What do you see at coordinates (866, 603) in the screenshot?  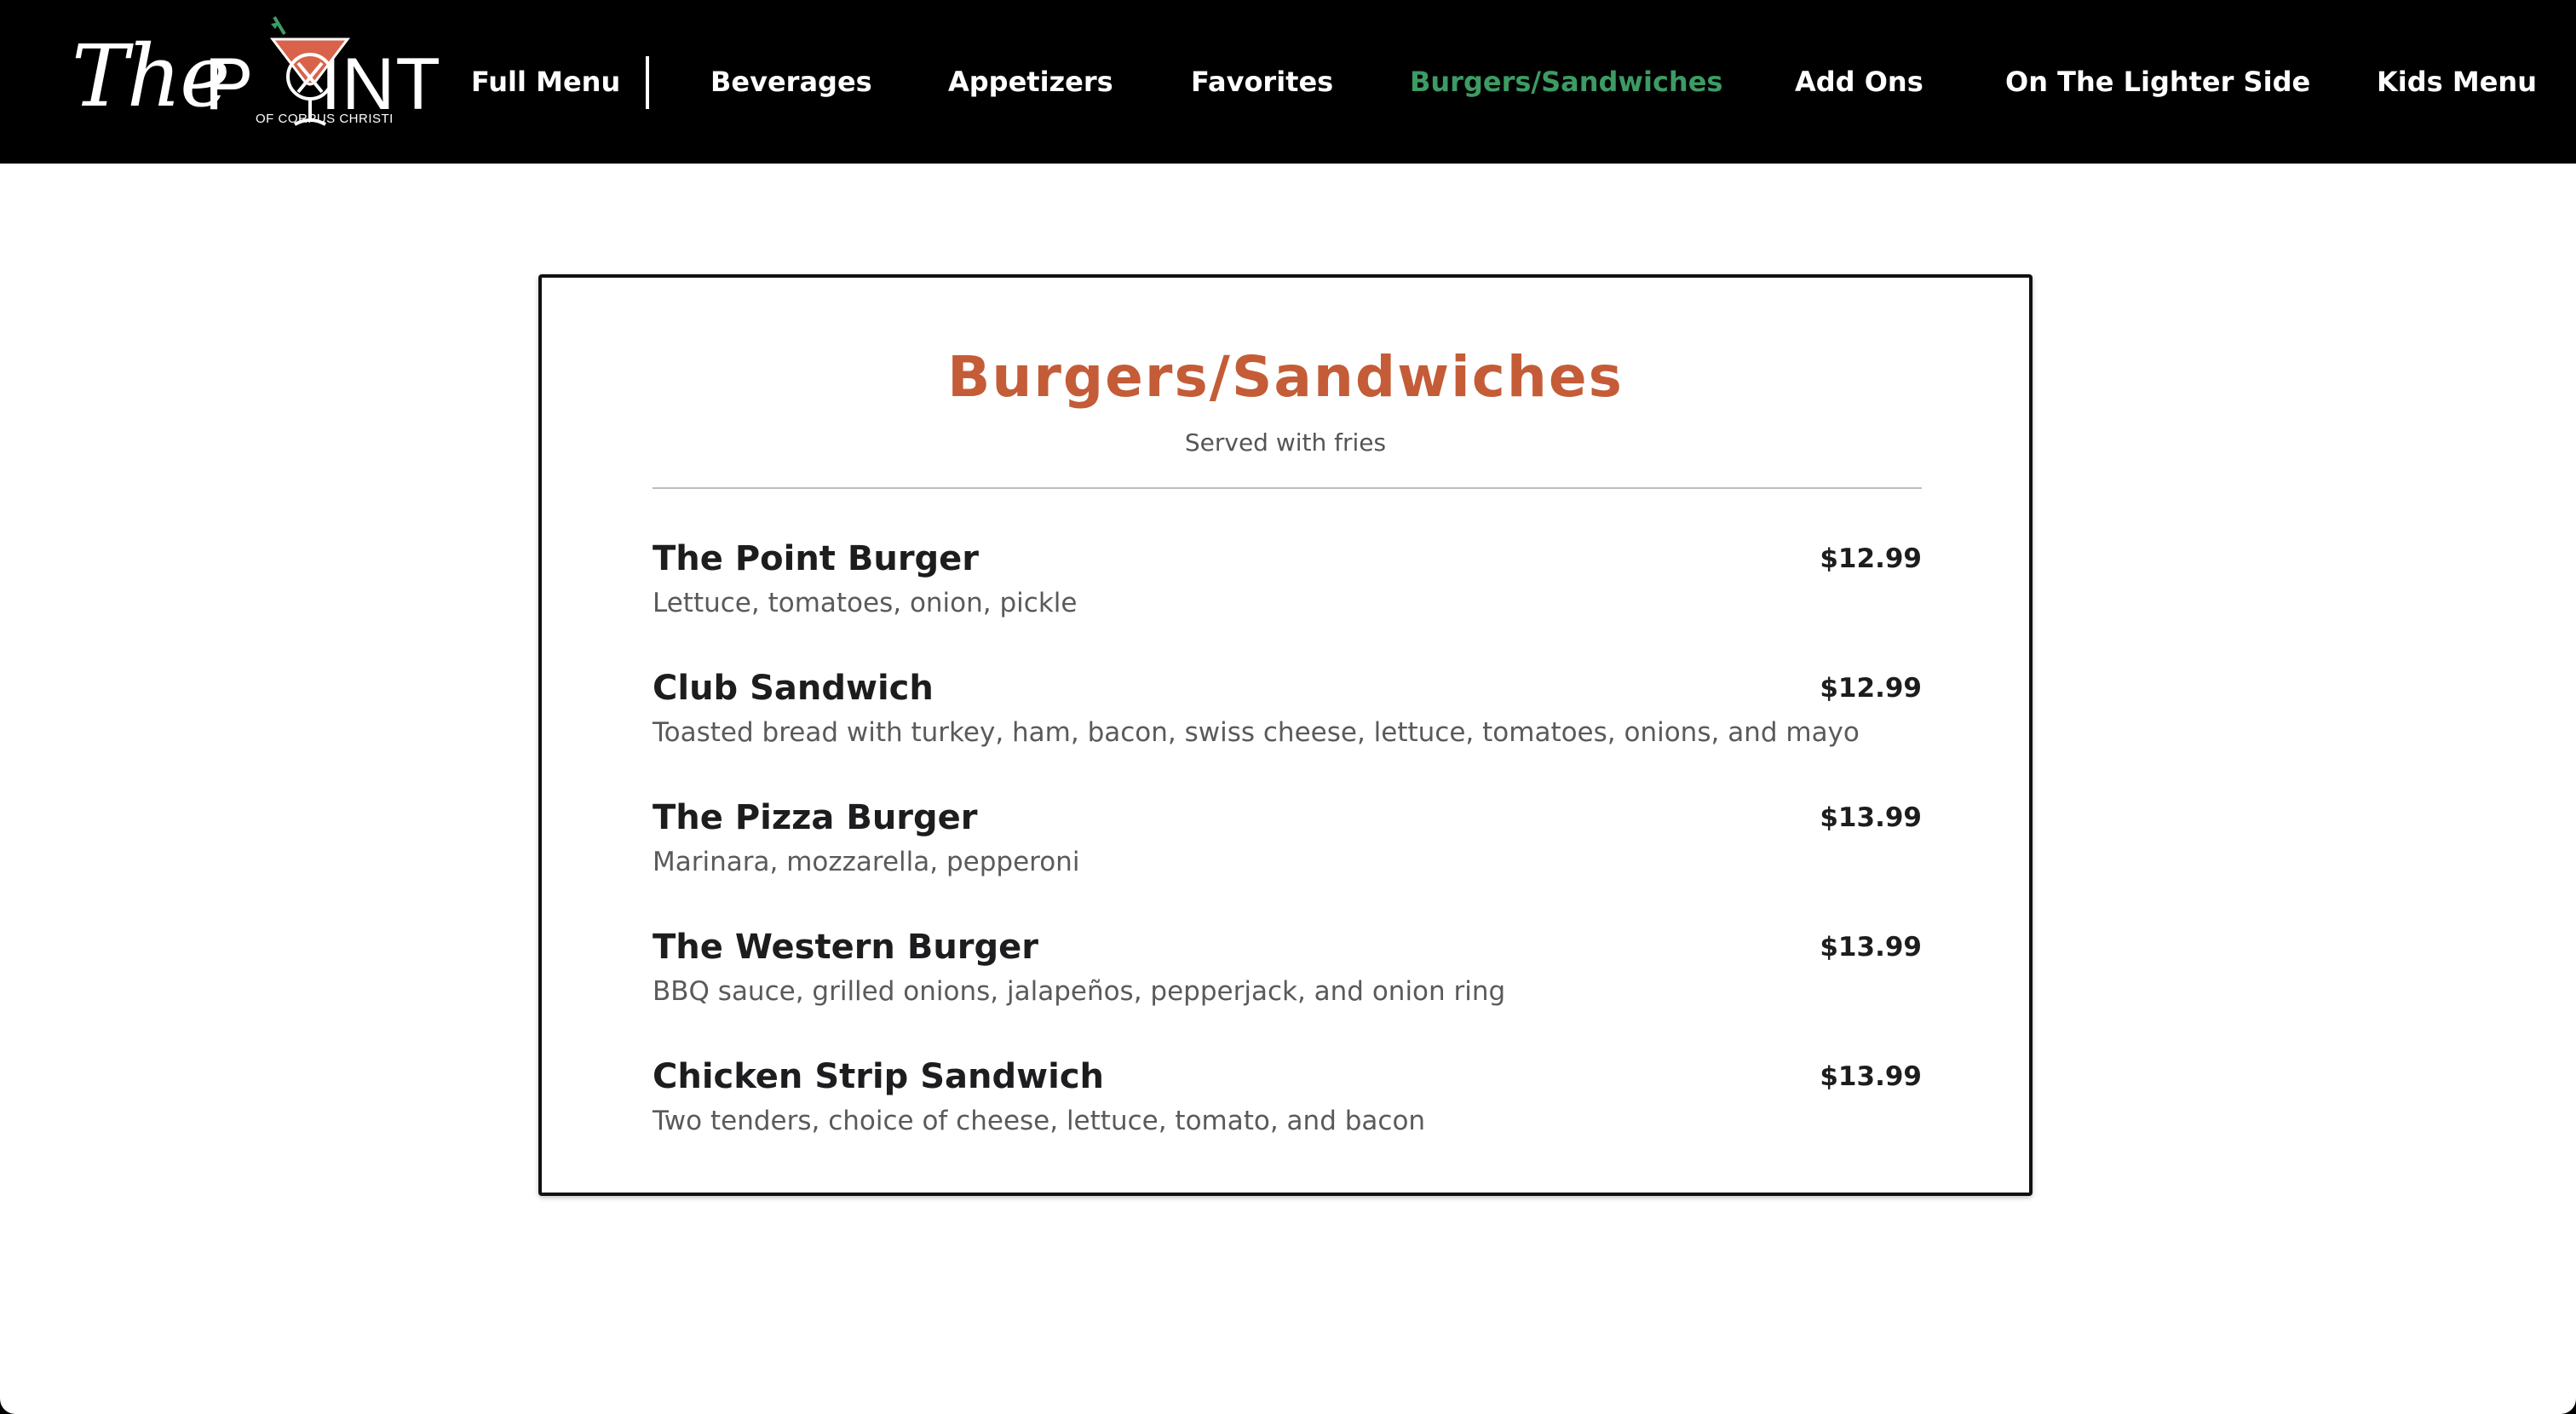 I see `menu-item-description: Lettuce, tomatoes, onion, pickle` at bounding box center [866, 603].